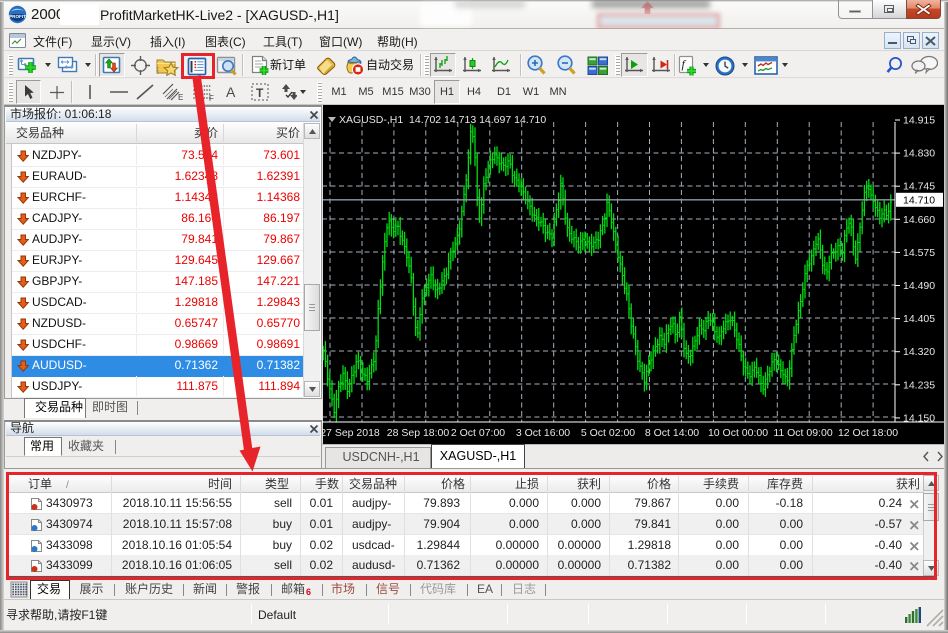 The height and width of the screenshot is (633, 948). I want to click on svg-text: 14.320, so click(919, 352).